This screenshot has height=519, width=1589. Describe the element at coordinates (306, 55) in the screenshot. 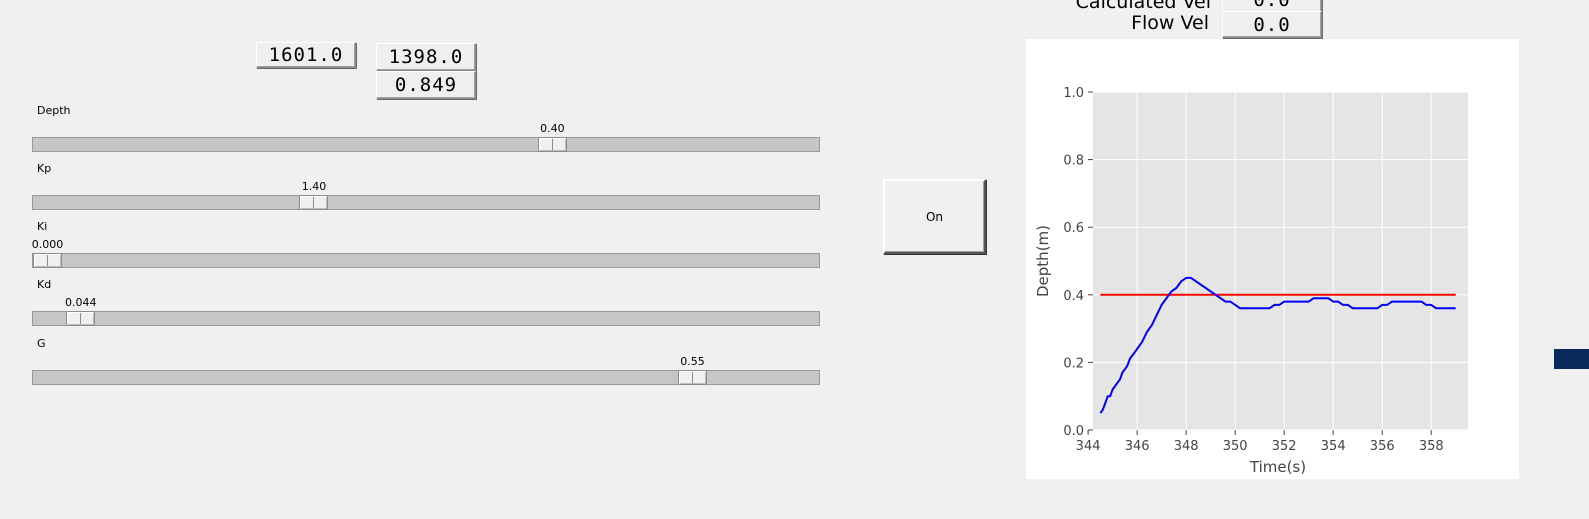

I see `readout-left: 1601.0` at that location.